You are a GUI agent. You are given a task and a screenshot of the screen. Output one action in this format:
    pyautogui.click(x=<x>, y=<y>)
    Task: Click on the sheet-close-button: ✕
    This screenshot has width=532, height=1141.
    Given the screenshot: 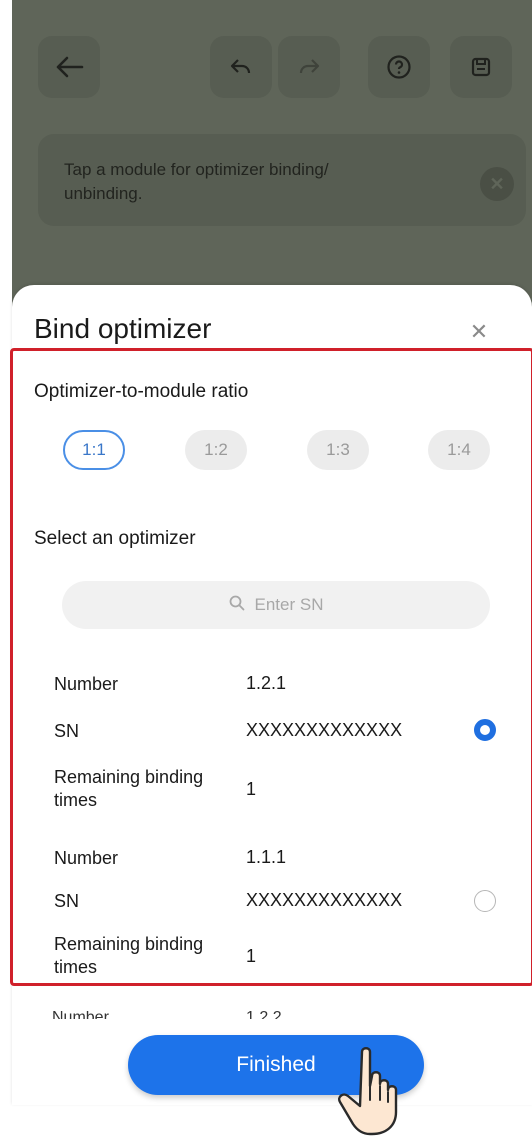 What is the action you would take?
    pyautogui.click(x=479, y=332)
    